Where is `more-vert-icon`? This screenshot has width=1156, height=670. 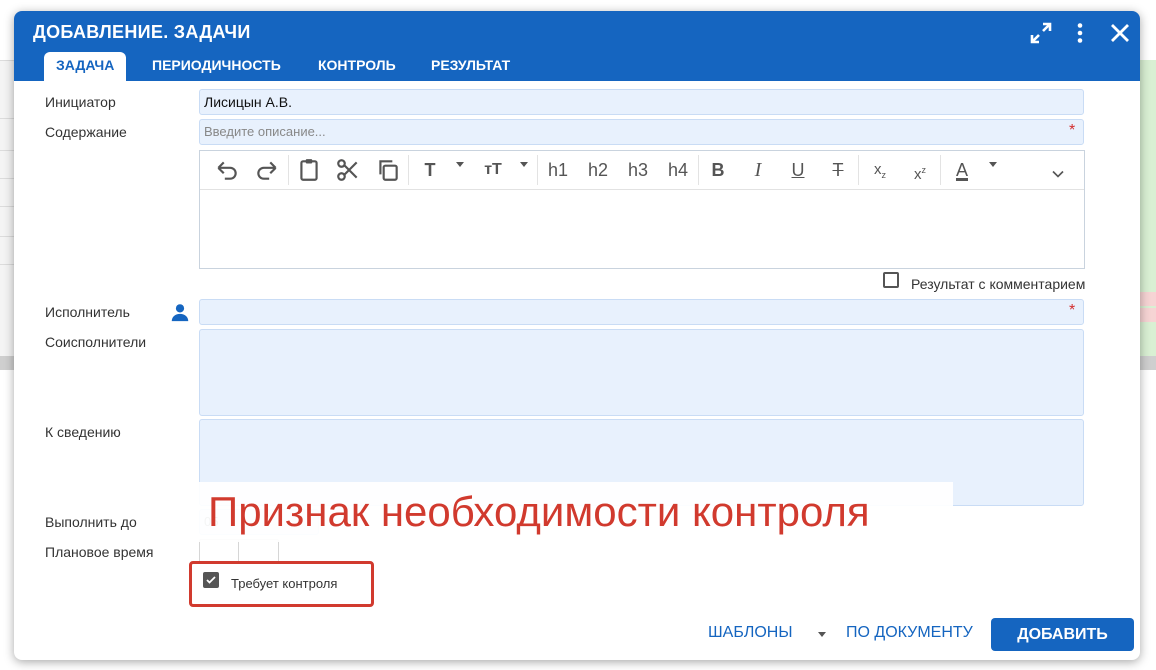
more-vert-icon is located at coordinates (1080, 33).